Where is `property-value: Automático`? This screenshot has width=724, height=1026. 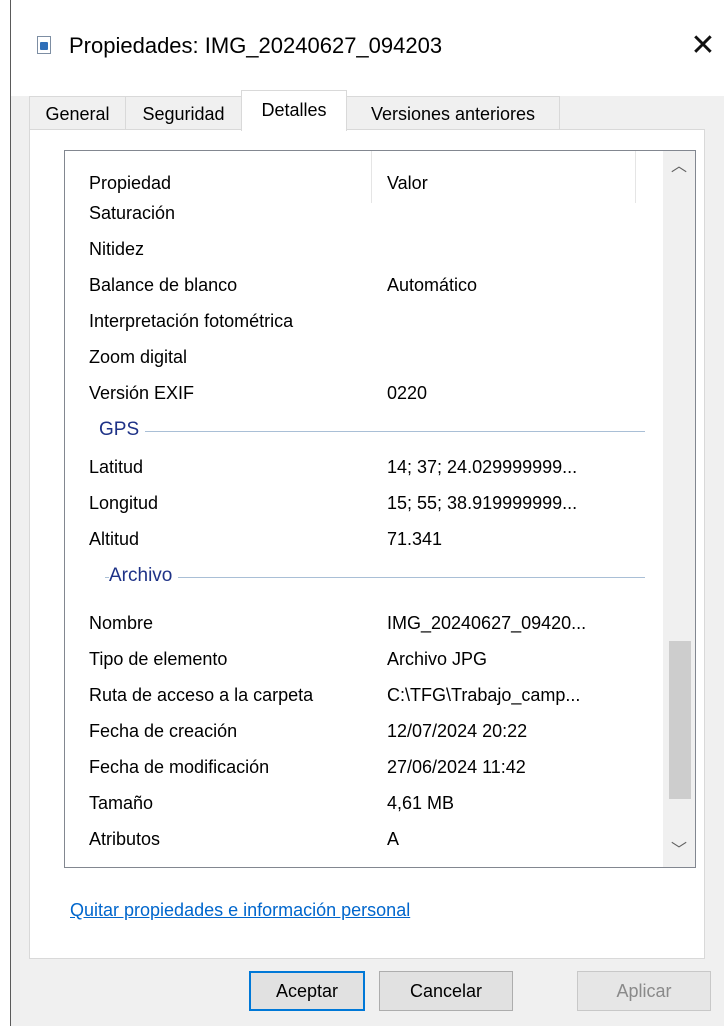
property-value: Automático is located at coordinates (432, 285).